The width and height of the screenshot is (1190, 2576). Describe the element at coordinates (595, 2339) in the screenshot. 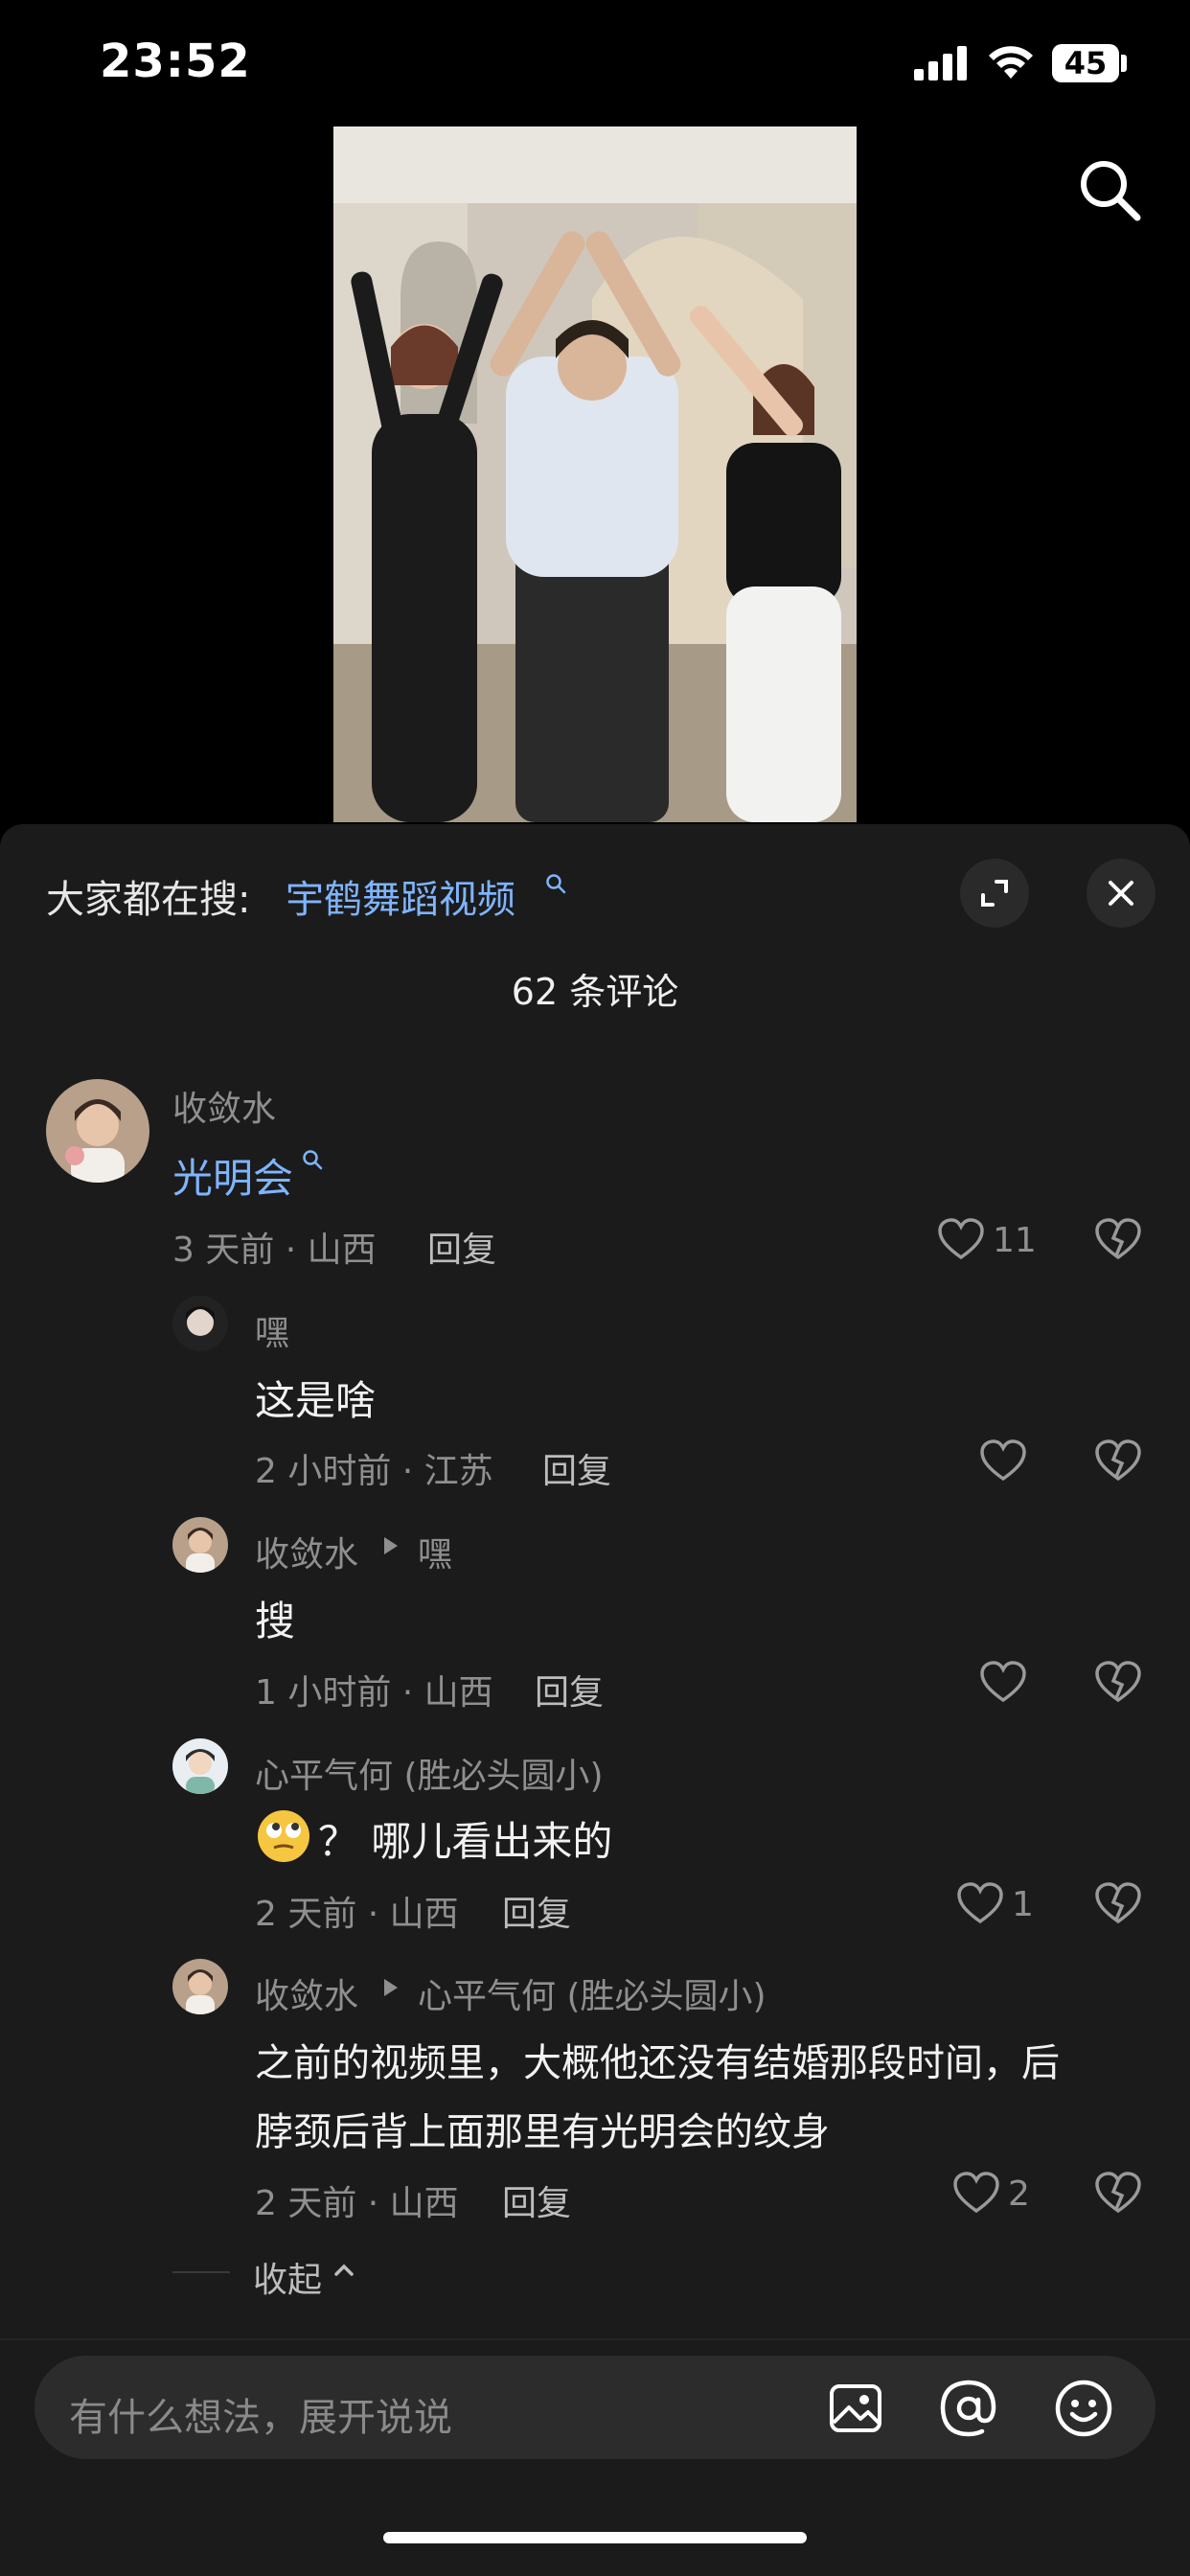

I see `divider` at that location.